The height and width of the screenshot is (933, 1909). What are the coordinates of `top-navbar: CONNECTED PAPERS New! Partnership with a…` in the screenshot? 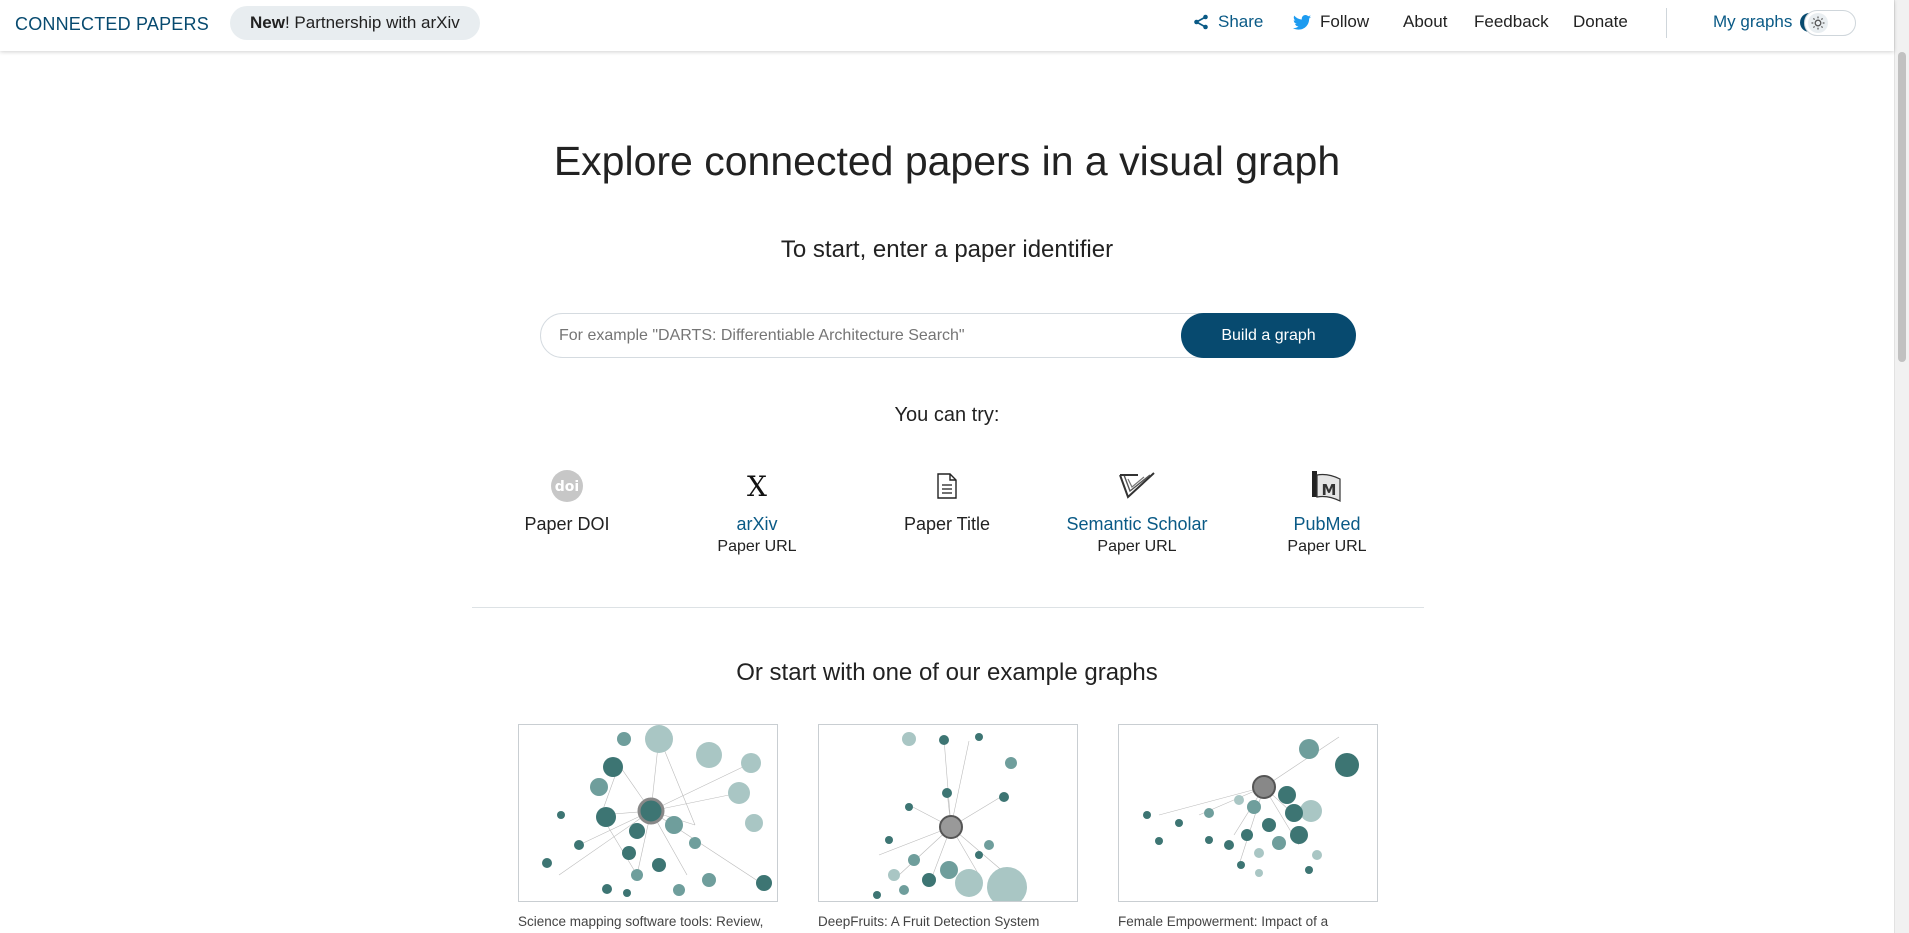 It's located at (947, 25).